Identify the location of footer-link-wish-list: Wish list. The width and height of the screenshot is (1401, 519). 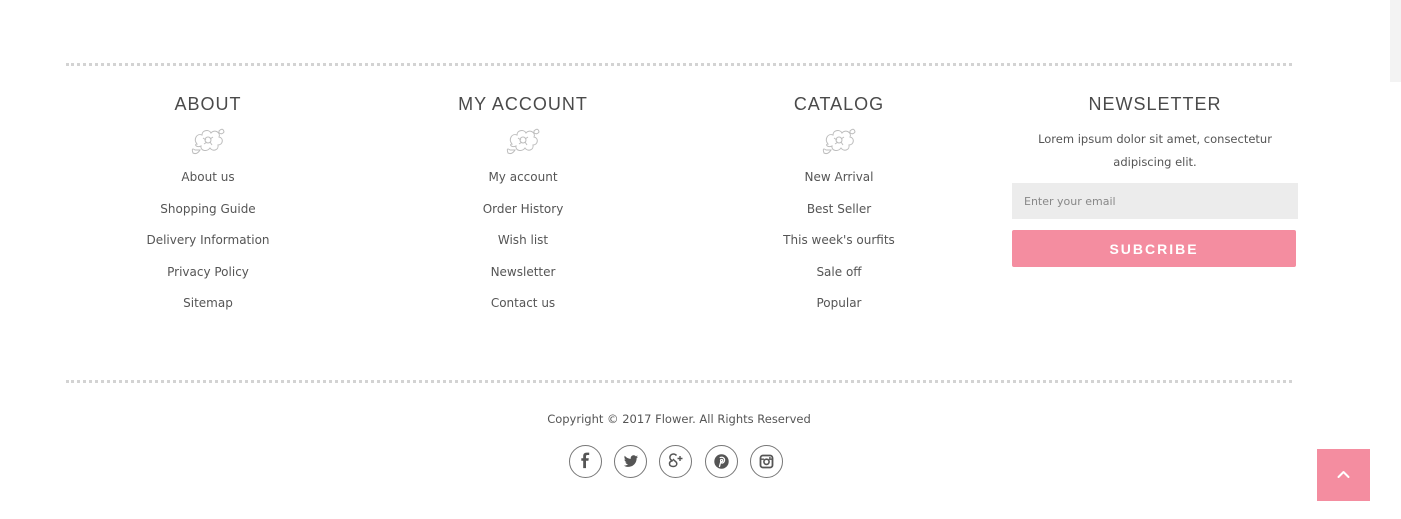
(523, 244).